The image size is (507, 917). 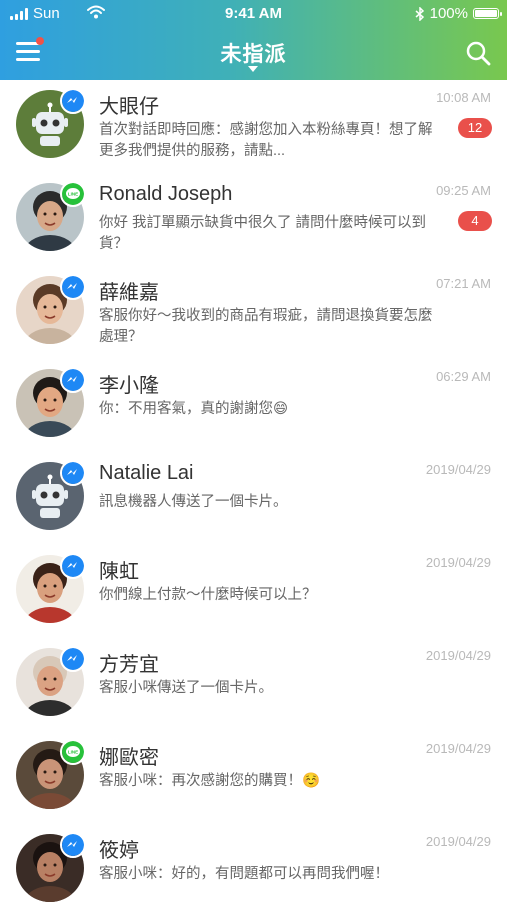 I want to click on conversation-item: LINE 娜歐密 2019/04/29 客服小咪：再次感謝您的購買！☺️, so click(x=253, y=777).